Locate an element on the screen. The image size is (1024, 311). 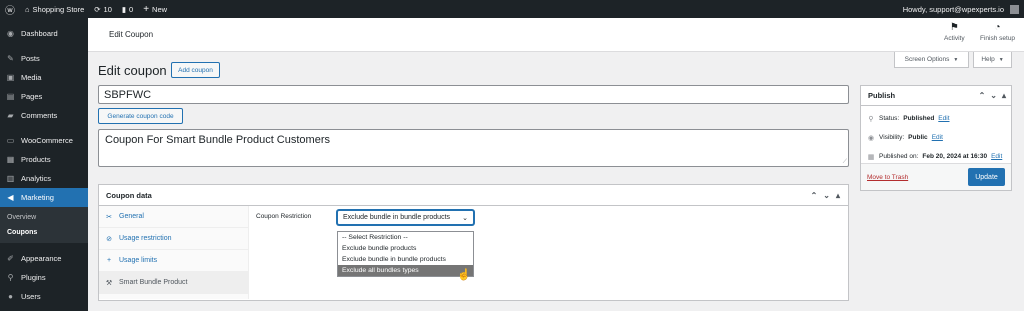
activity-label: Activity is located at coordinates (954, 38).